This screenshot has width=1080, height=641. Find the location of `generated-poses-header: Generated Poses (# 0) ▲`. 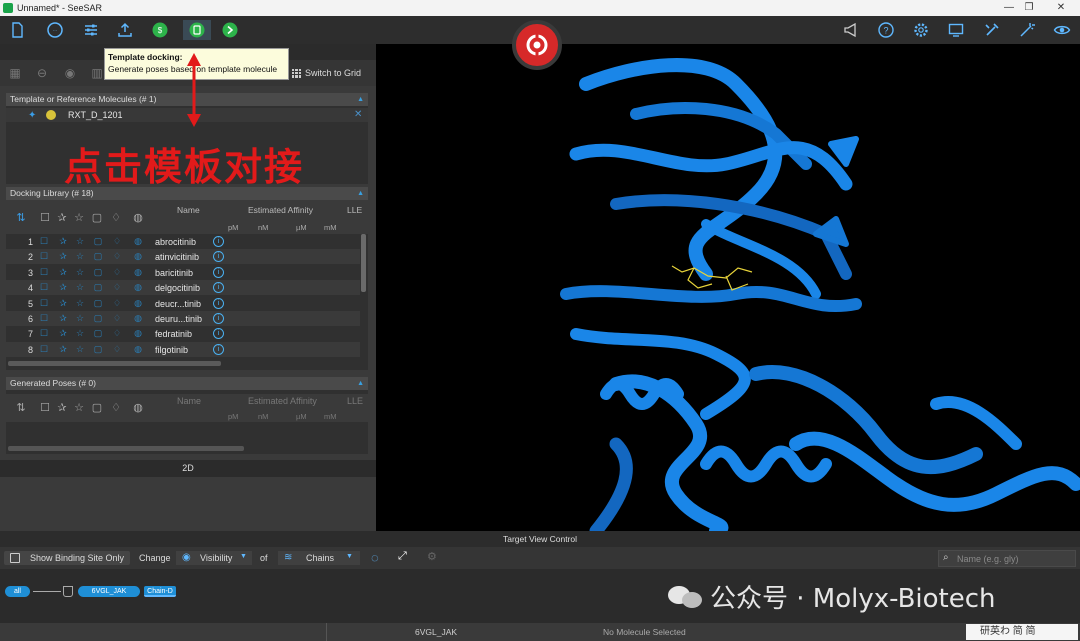

generated-poses-header: Generated Poses (# 0) ▲ is located at coordinates (187, 383).